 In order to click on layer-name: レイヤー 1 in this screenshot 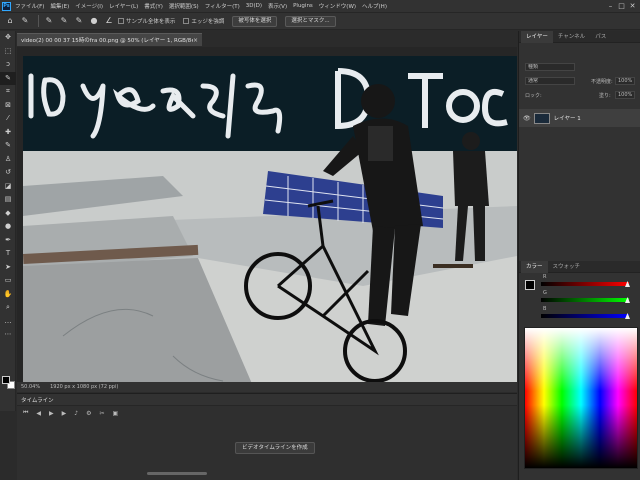, I will do `click(567, 118)`.